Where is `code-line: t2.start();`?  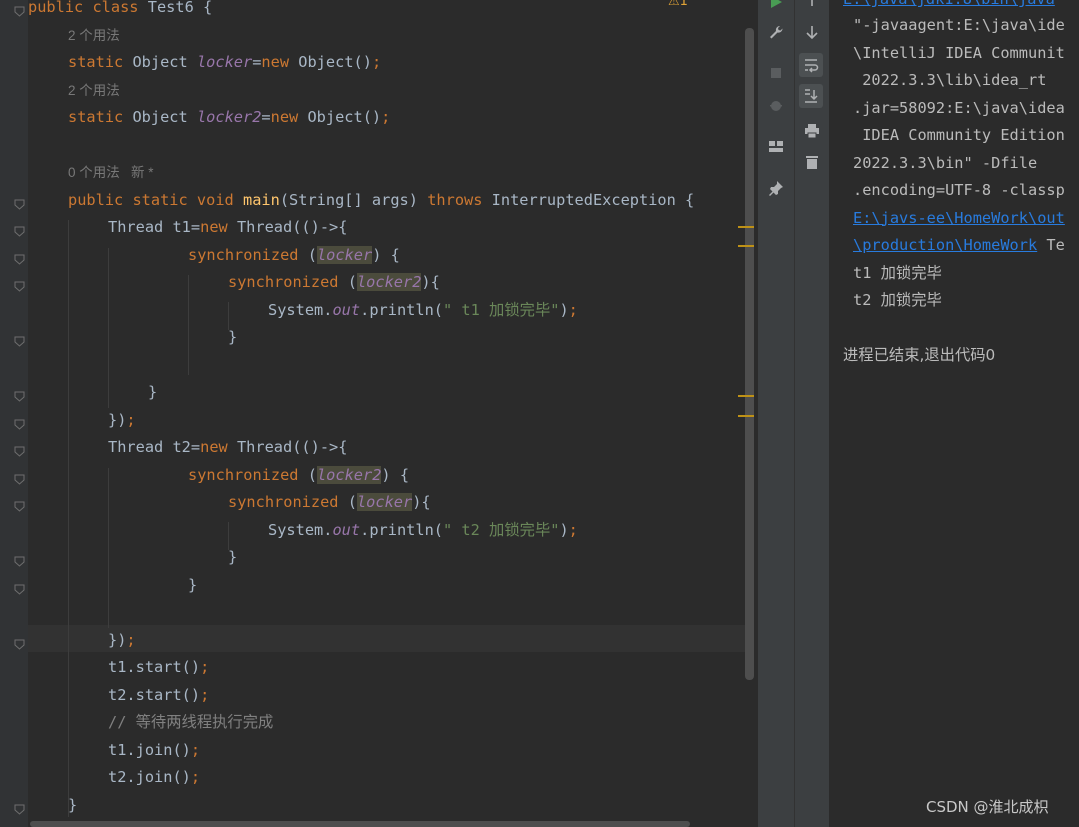
code-line: t2.start(); is located at coordinates (158, 695).